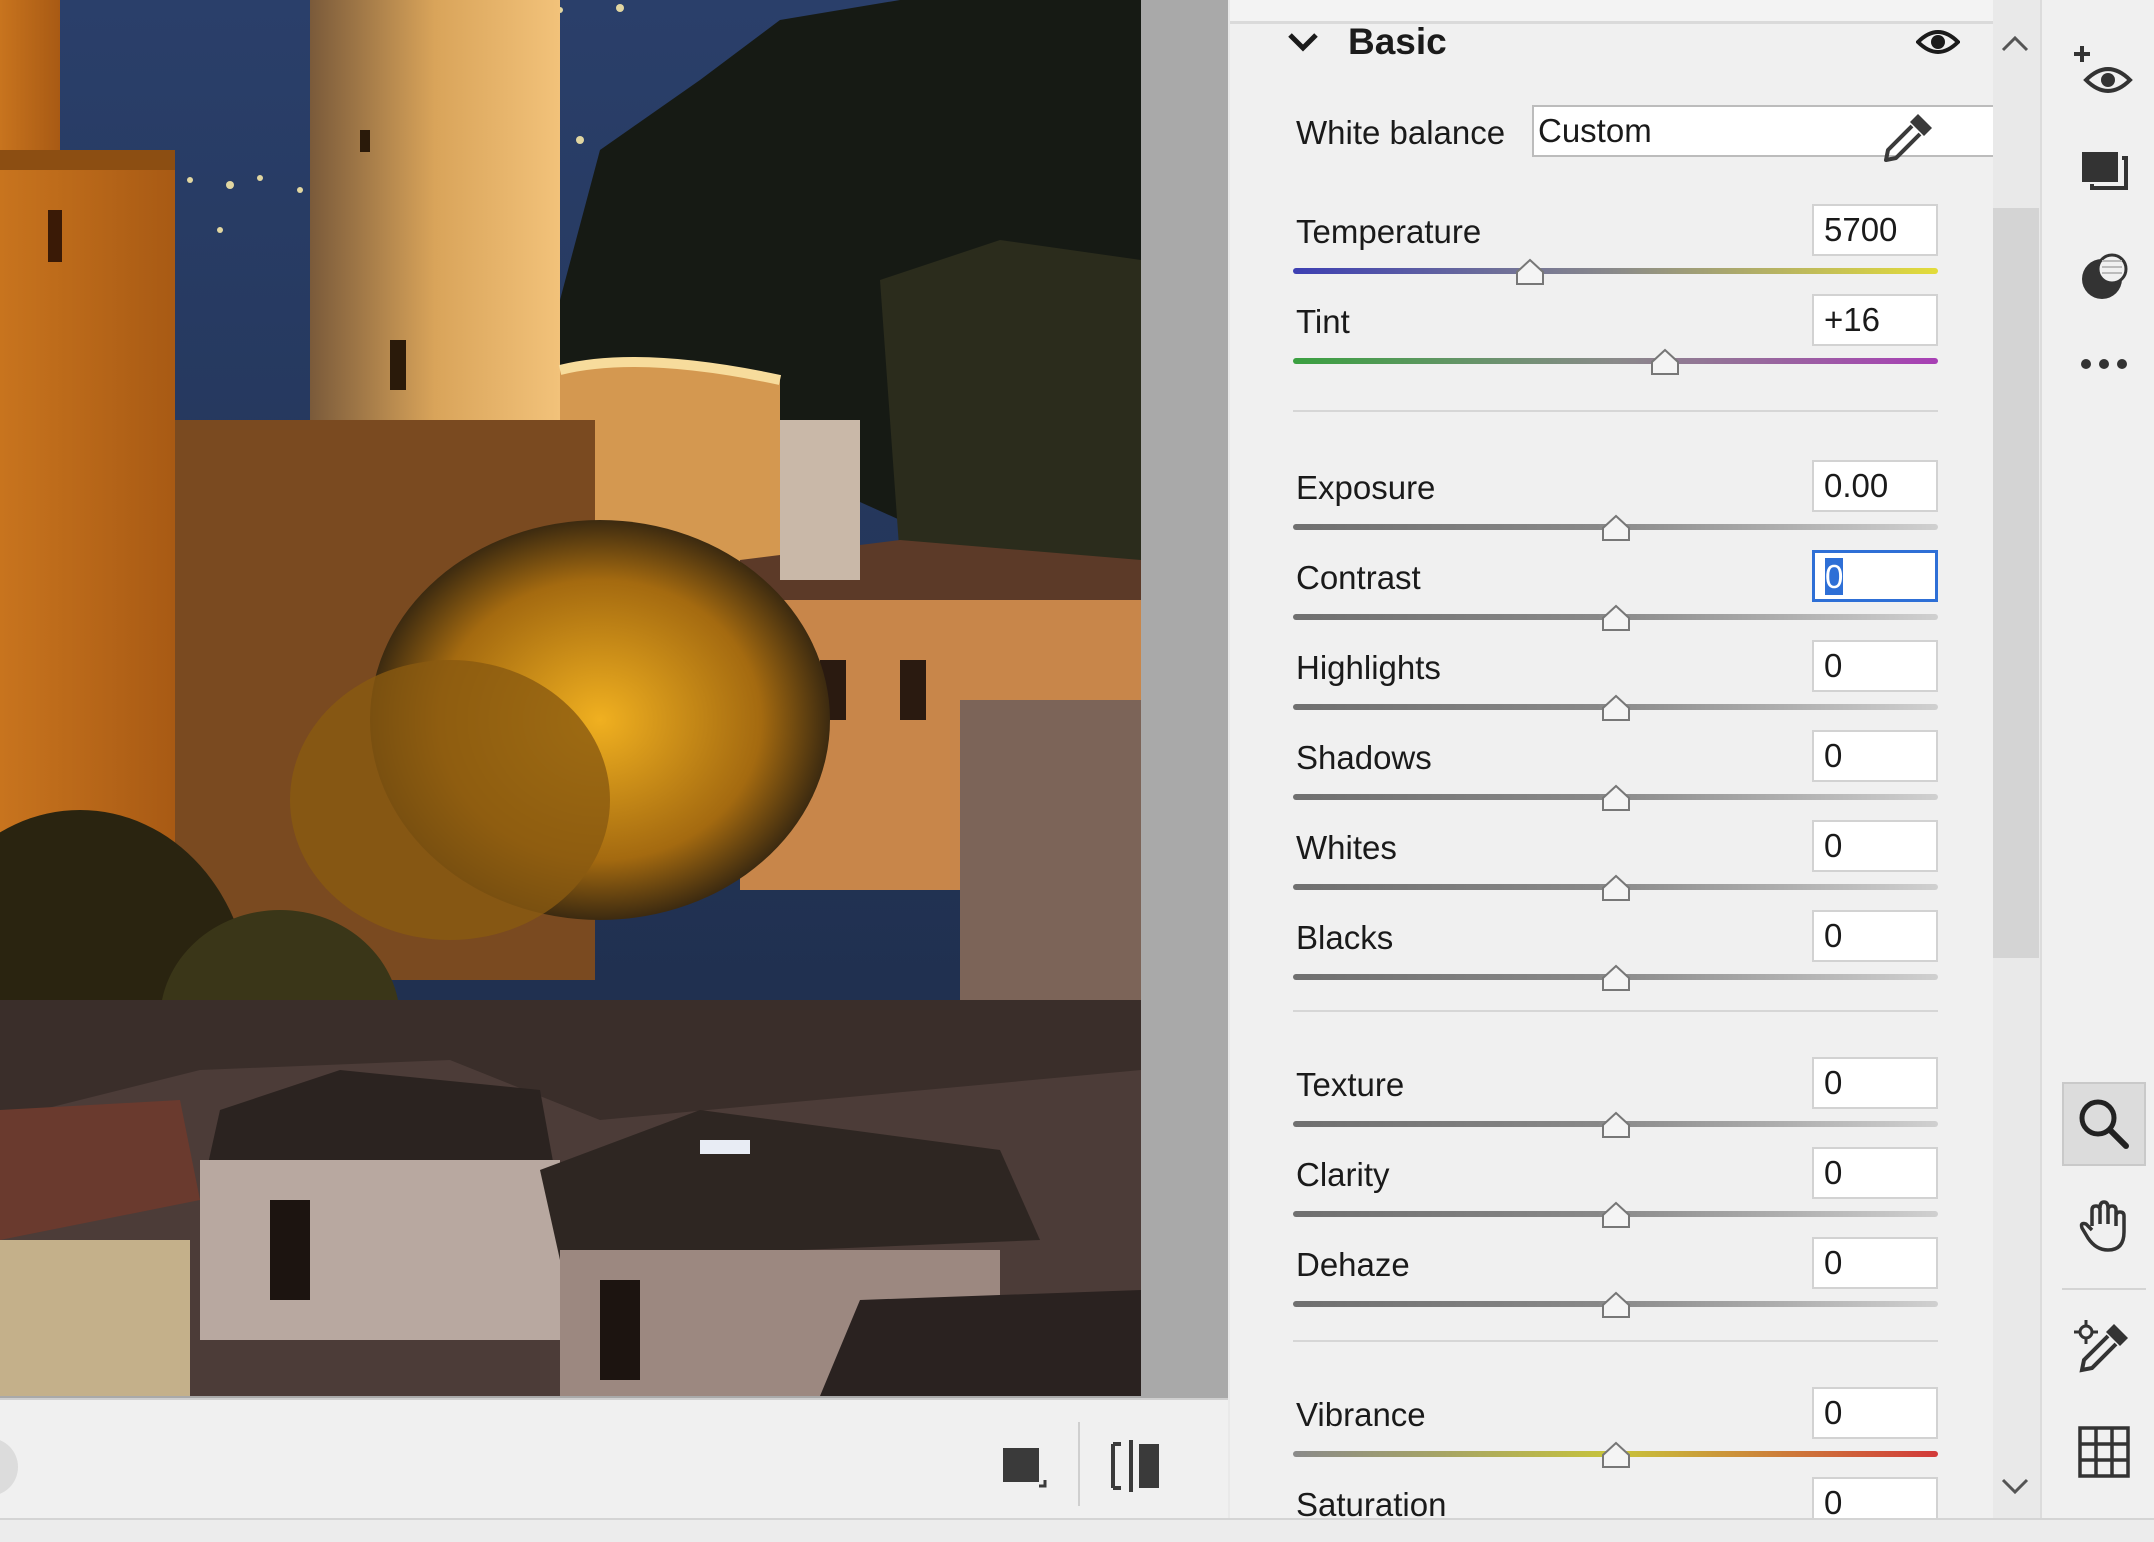 This screenshot has height=1542, width=2154. I want to click on vibrance-slider-row: Vibrance 0, so click(1611, 1436).